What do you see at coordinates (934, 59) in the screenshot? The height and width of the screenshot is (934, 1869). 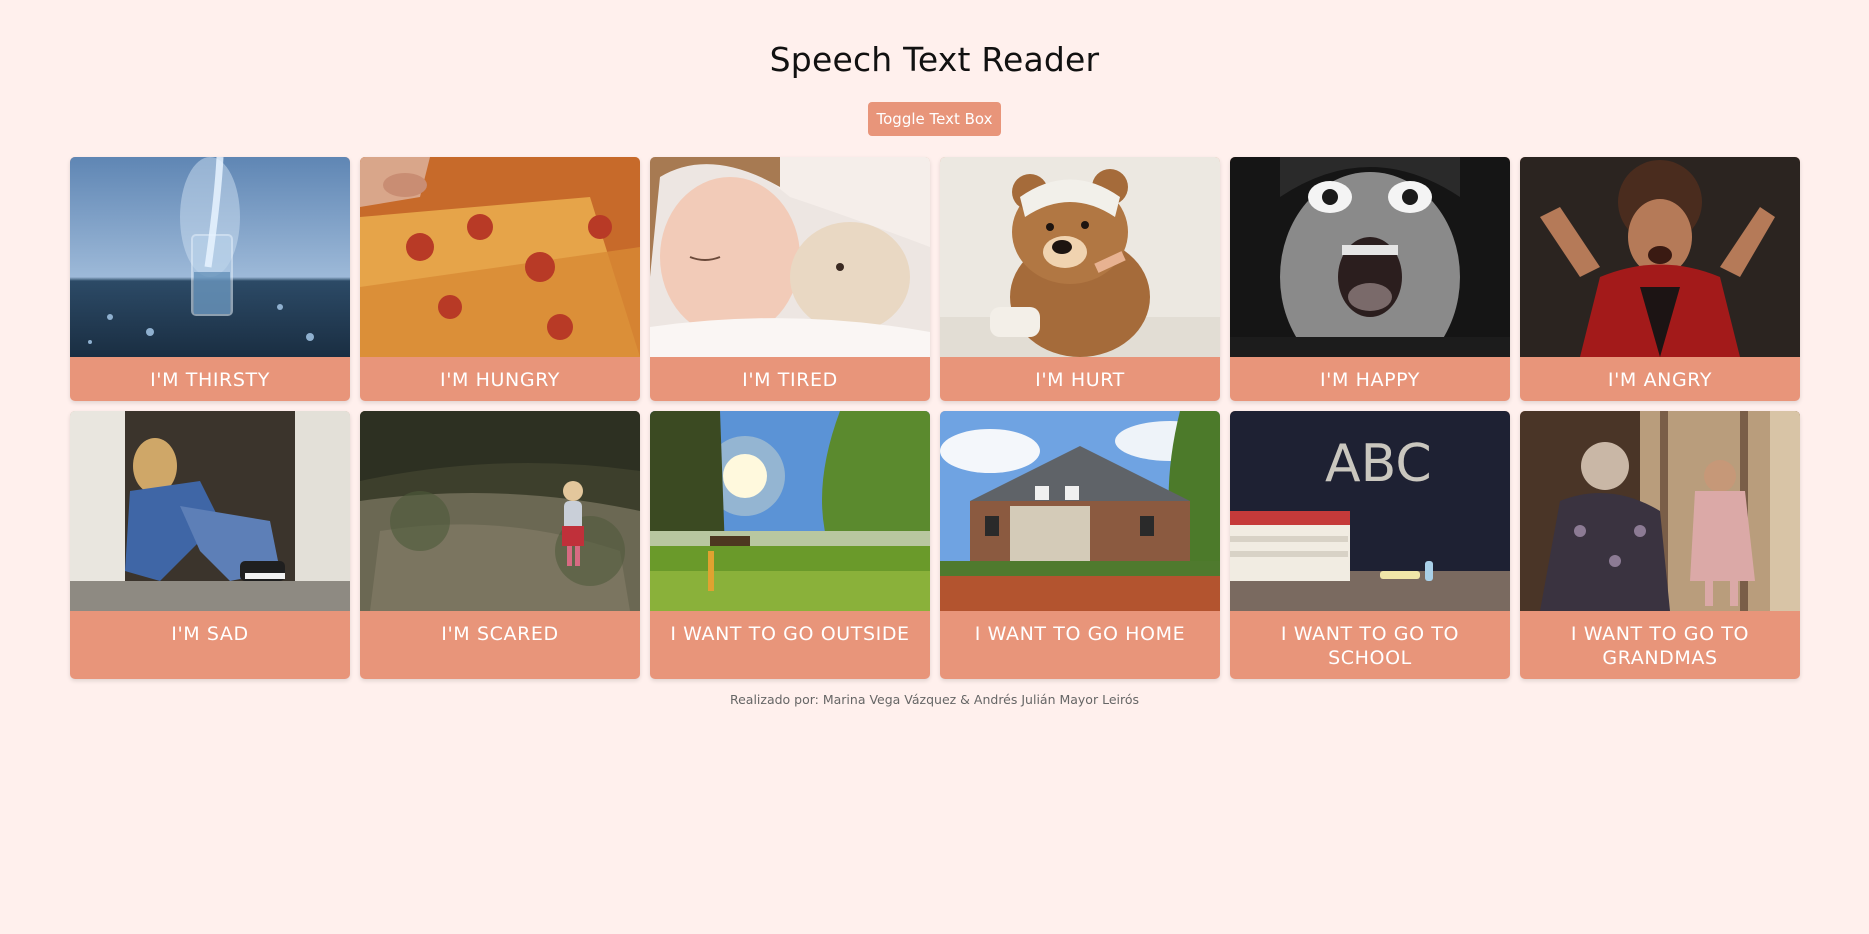 I see `page-title: Speech Text Reader` at bounding box center [934, 59].